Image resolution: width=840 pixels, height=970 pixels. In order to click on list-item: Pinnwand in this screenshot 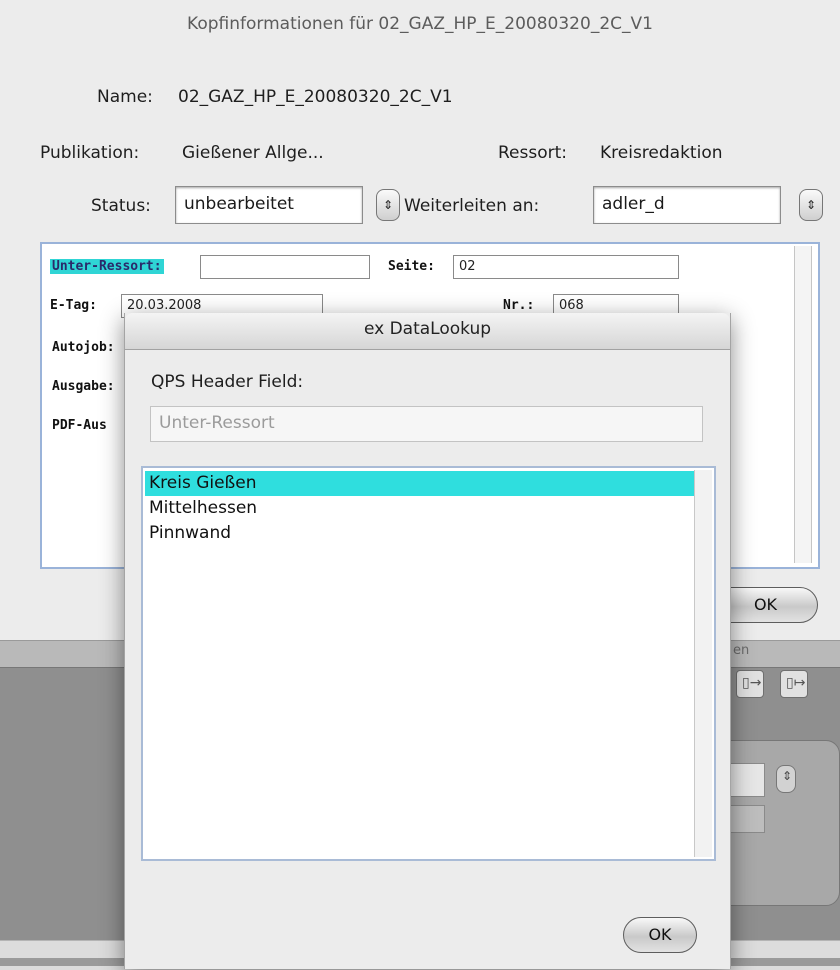, I will do `click(420, 533)`.